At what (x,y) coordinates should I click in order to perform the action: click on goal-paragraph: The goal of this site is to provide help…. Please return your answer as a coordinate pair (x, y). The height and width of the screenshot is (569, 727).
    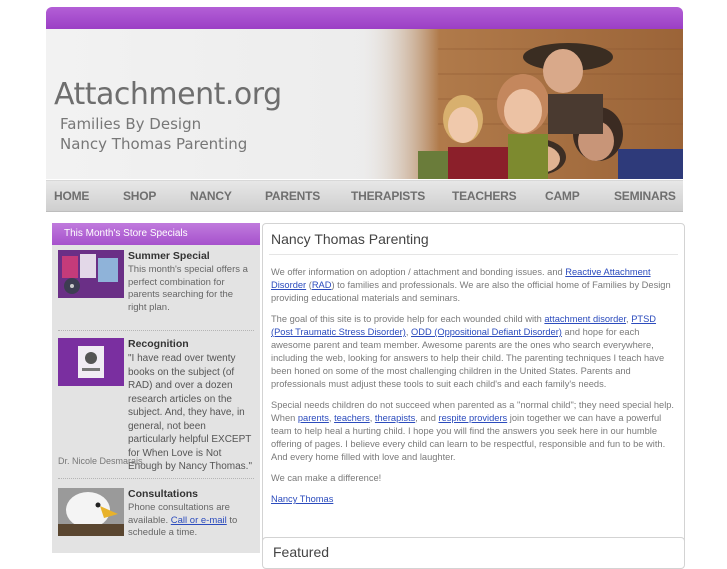
    Looking at the image, I should click on (474, 352).